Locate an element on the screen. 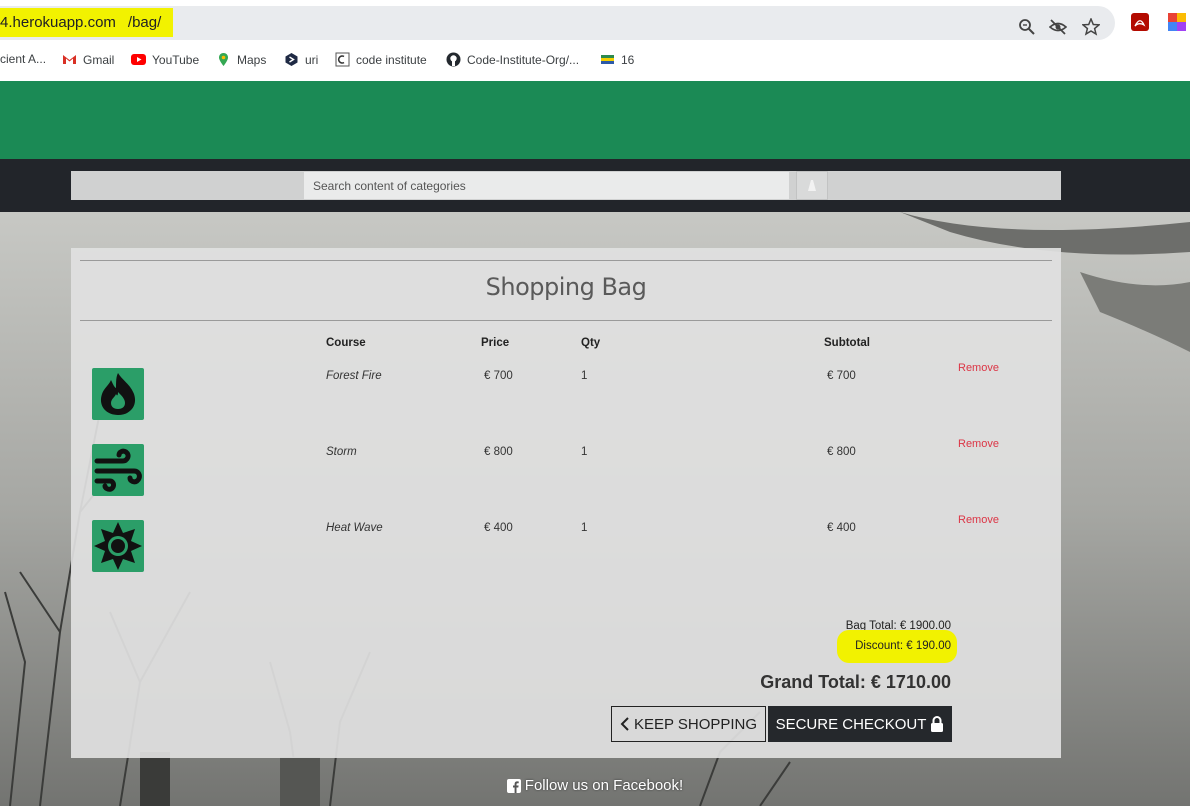 This screenshot has height=806, width=1190. bookmark-gmail: Gmail is located at coordinates (88, 59).